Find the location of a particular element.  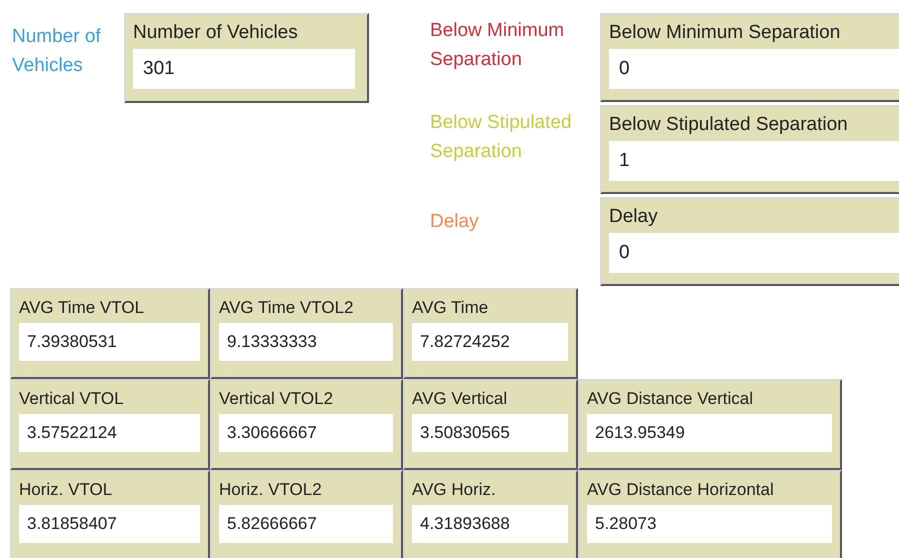

monitor-title: AVG Distance Vertical is located at coordinates (670, 399).